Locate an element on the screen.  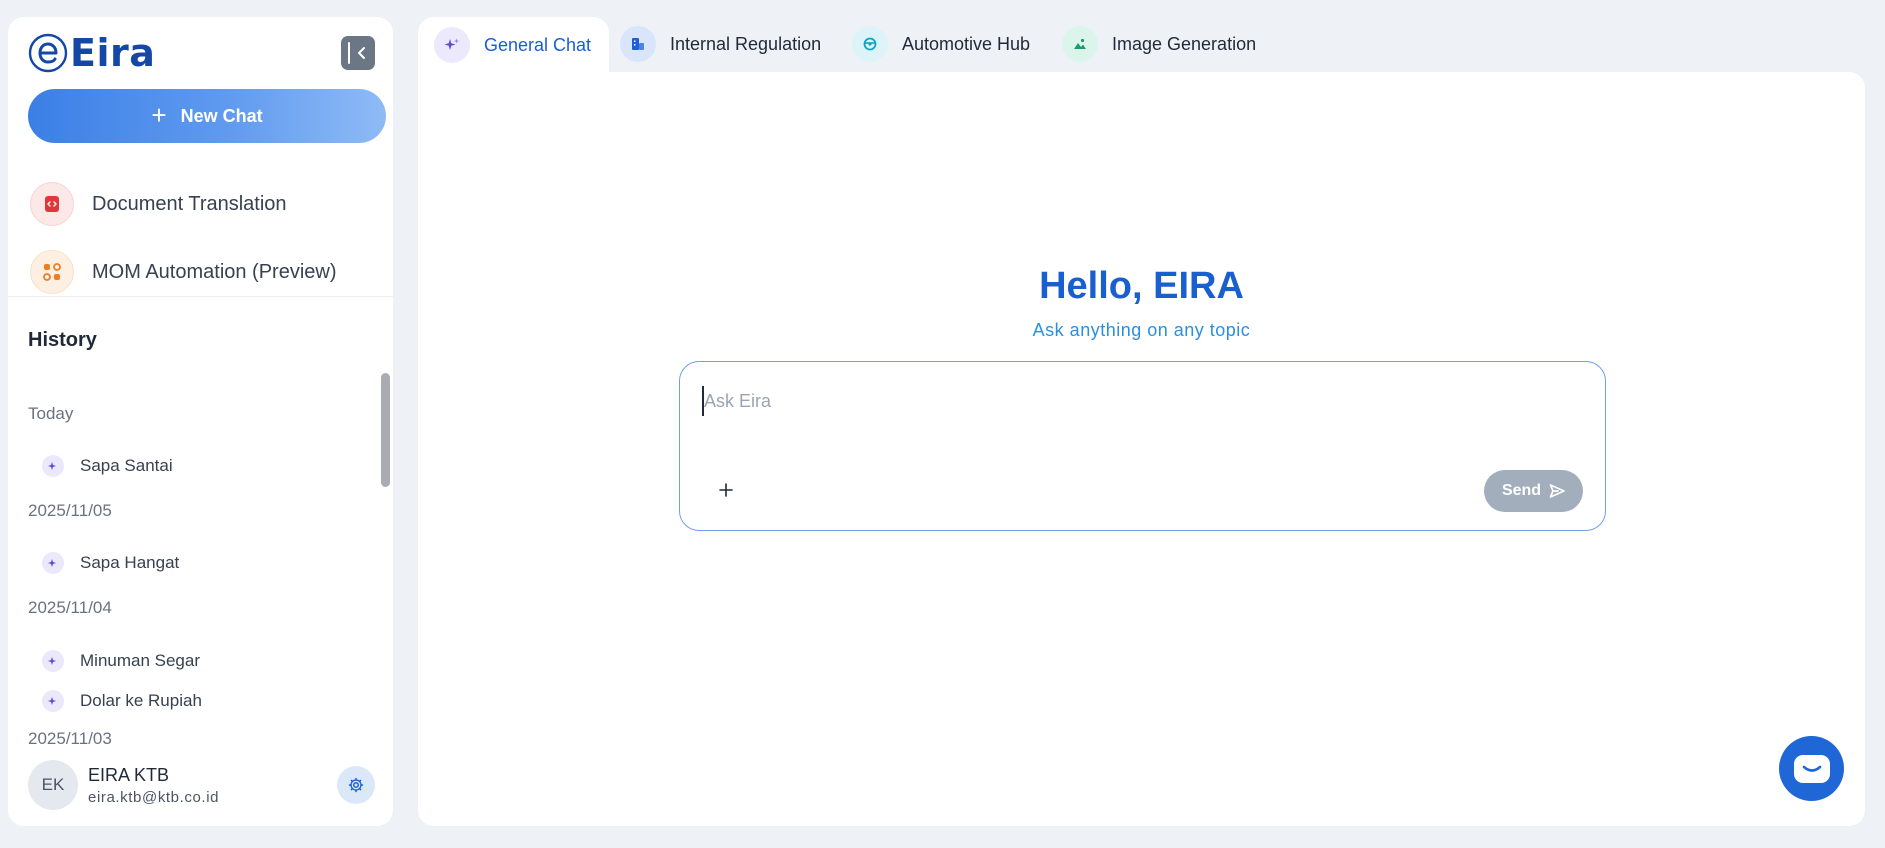
greeting-subtitle: Ask anything on any topic is located at coordinates (1141, 330).